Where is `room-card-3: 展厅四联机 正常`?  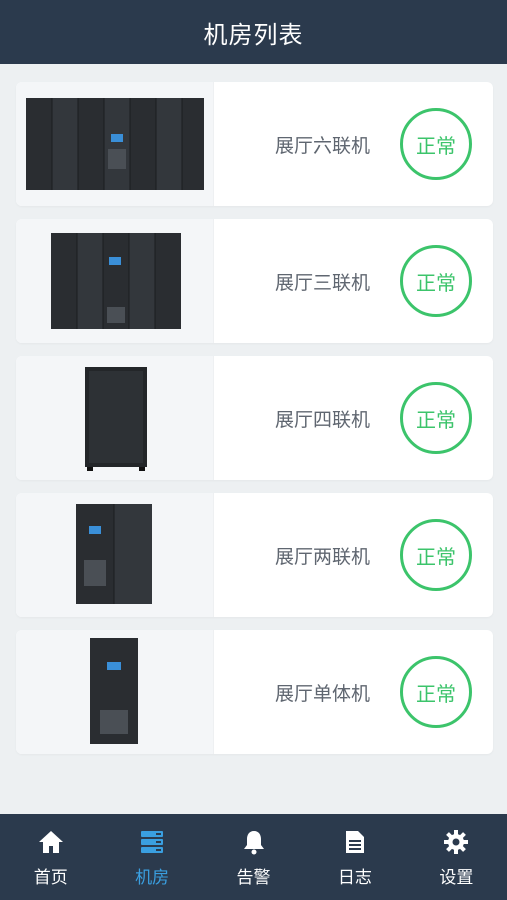
room-card-3: 展厅四联机 正常 is located at coordinates (254, 418).